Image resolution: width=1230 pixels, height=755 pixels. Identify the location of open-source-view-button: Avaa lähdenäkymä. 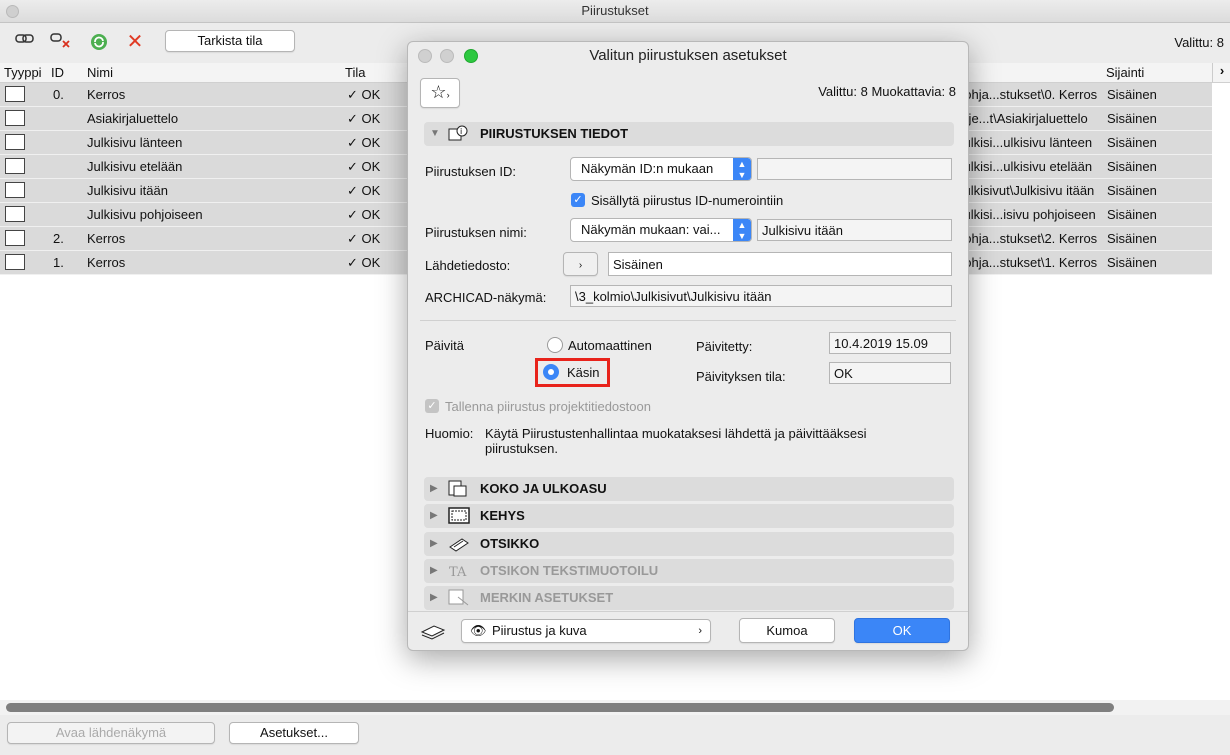
(111, 733).